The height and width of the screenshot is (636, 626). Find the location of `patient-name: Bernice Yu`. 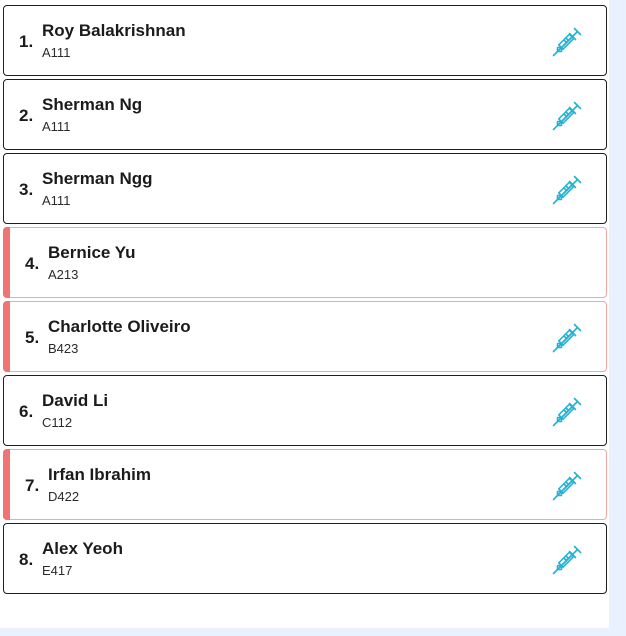

patient-name: Bernice Yu is located at coordinates (92, 252).